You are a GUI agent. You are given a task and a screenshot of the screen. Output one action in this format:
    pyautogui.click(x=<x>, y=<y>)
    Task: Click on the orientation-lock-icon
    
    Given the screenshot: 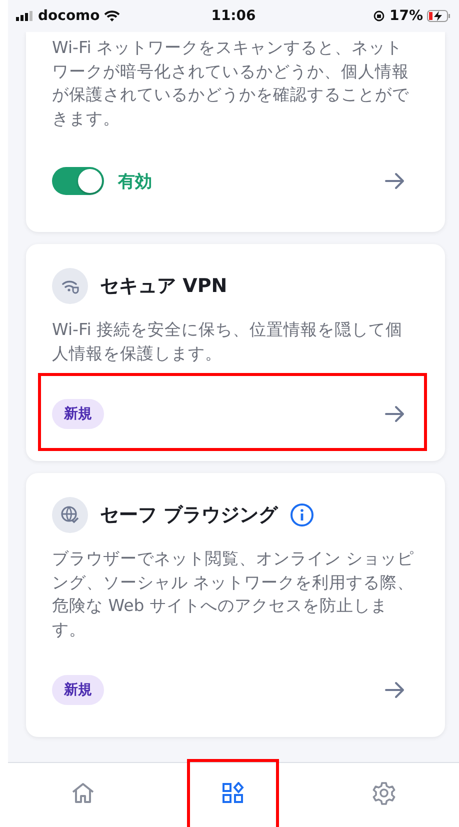 What is the action you would take?
    pyautogui.click(x=379, y=16)
    